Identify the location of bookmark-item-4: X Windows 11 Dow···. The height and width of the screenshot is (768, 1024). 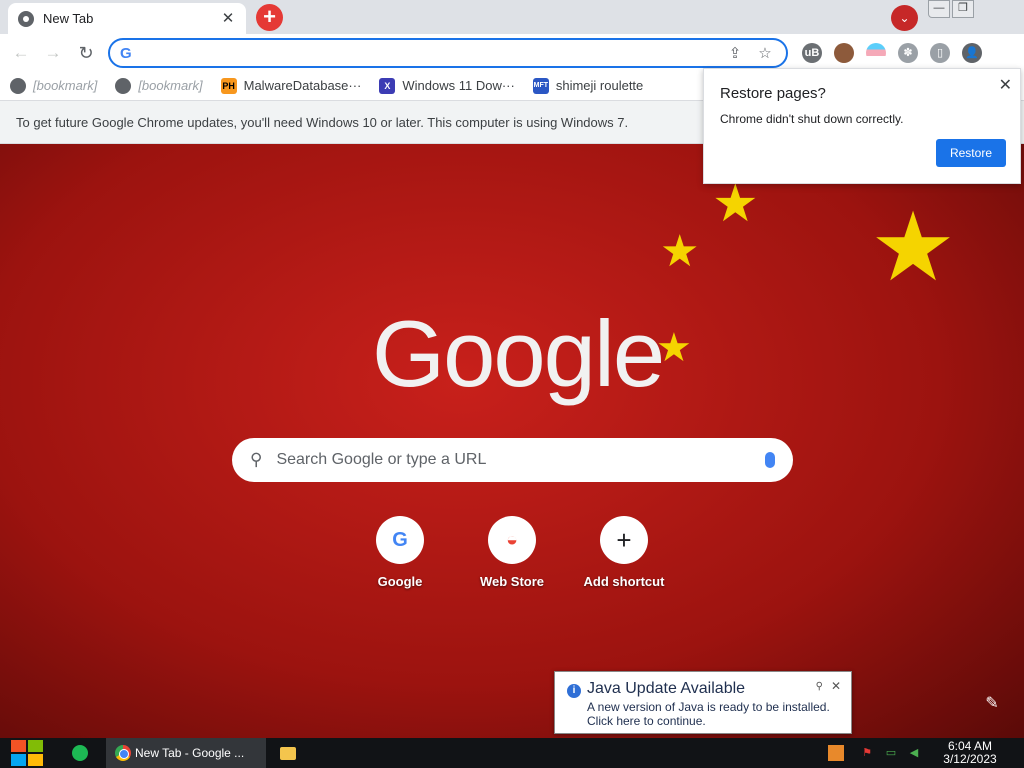
(447, 85).